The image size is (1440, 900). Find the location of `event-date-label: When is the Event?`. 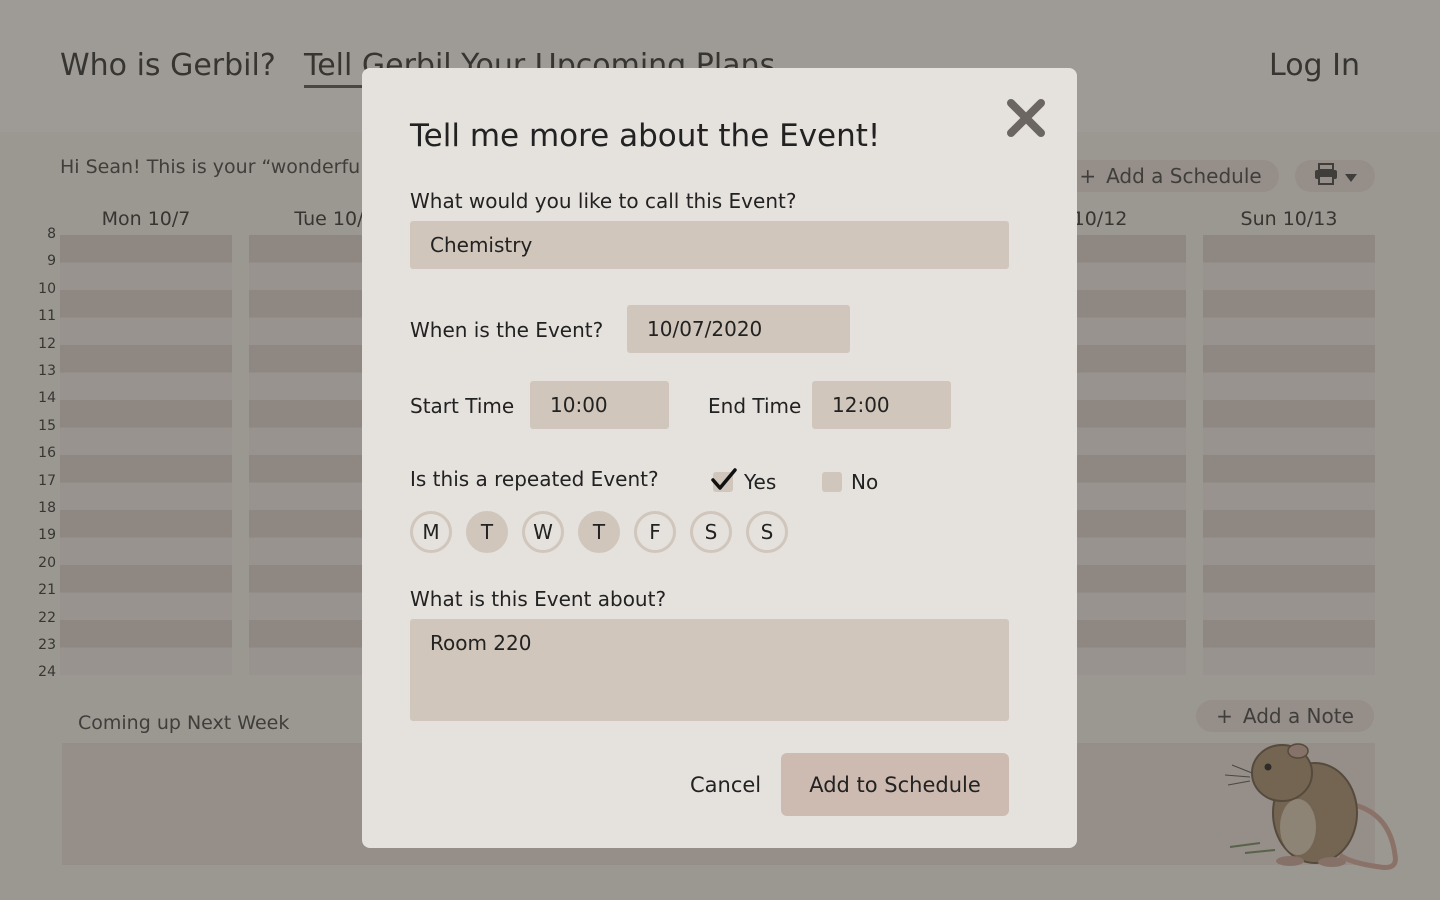

event-date-label: When is the Event? is located at coordinates (507, 330).